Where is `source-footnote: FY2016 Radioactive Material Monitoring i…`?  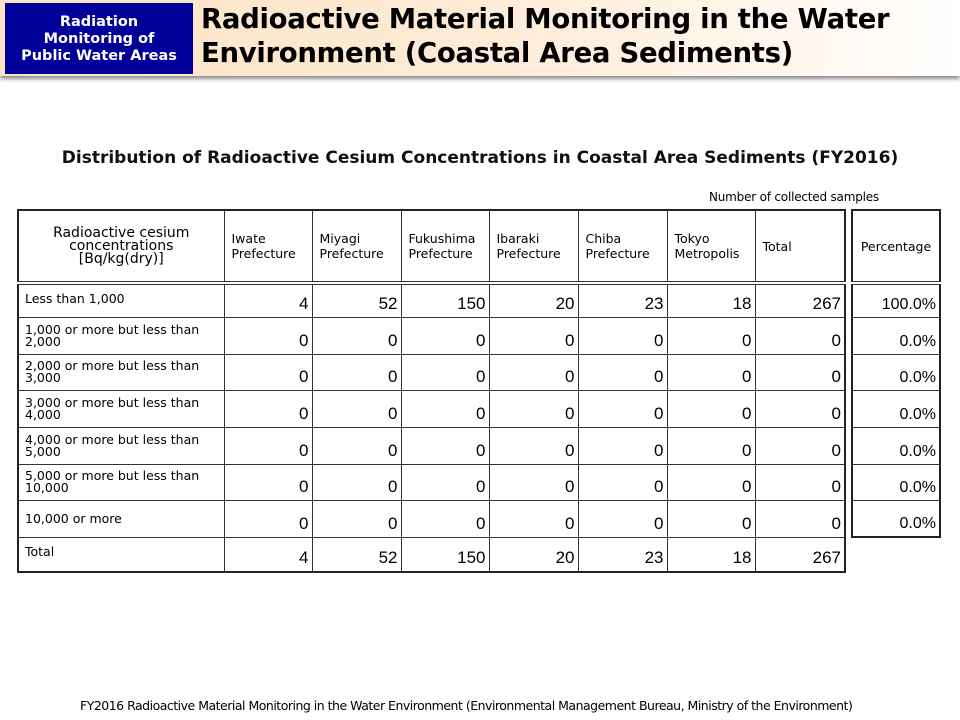 source-footnote: FY2016 Radioactive Material Monitoring i… is located at coordinates (466, 705).